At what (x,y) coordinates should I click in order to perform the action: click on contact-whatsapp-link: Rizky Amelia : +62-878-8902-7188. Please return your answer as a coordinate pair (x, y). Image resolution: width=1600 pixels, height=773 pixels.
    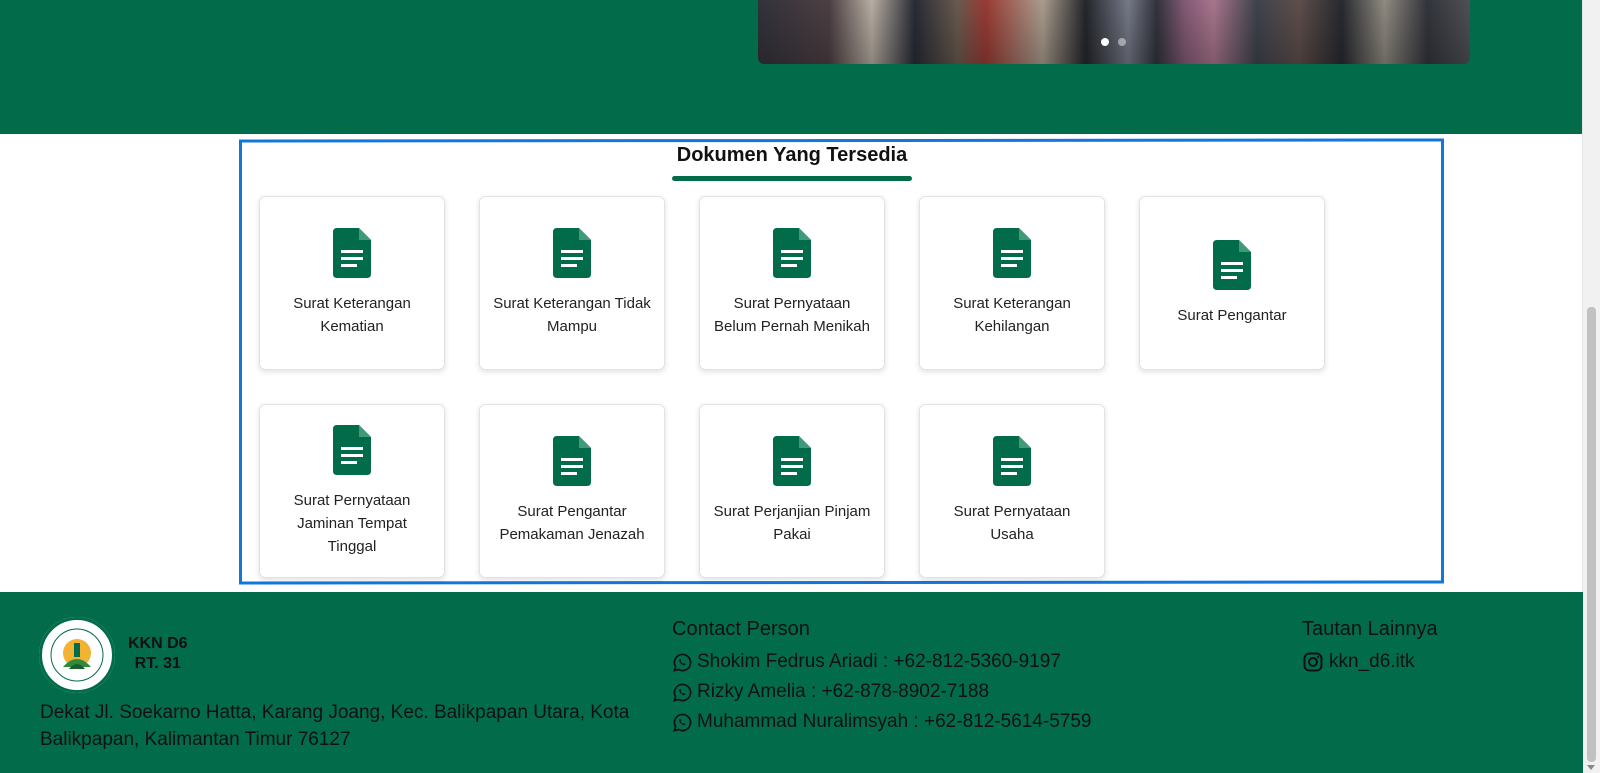
    Looking at the image, I should click on (831, 692).